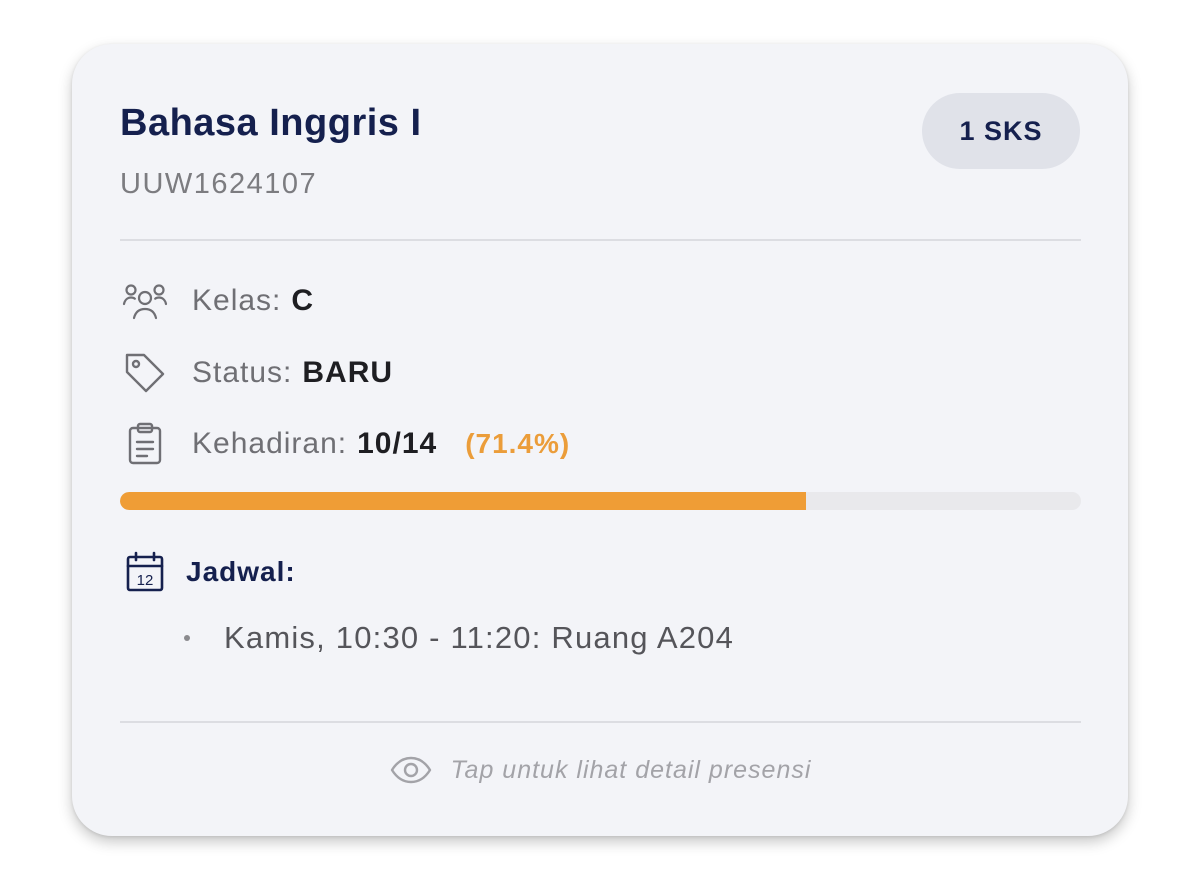 This screenshot has height=875, width=1200. What do you see at coordinates (518, 443) in the screenshot?
I see `attendance-percent: (71.4%)` at bounding box center [518, 443].